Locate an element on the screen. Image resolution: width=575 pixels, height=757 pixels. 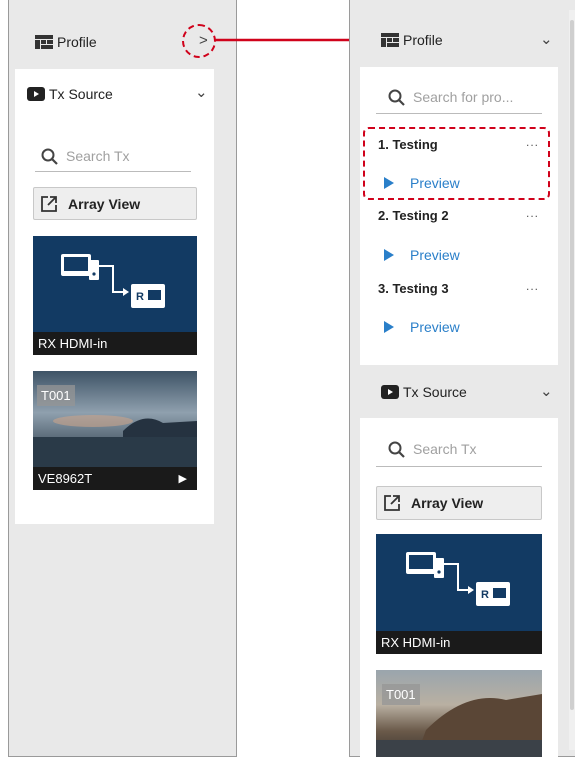
thumbnail-caption: VE8962T ▶ is located at coordinates (115, 478).